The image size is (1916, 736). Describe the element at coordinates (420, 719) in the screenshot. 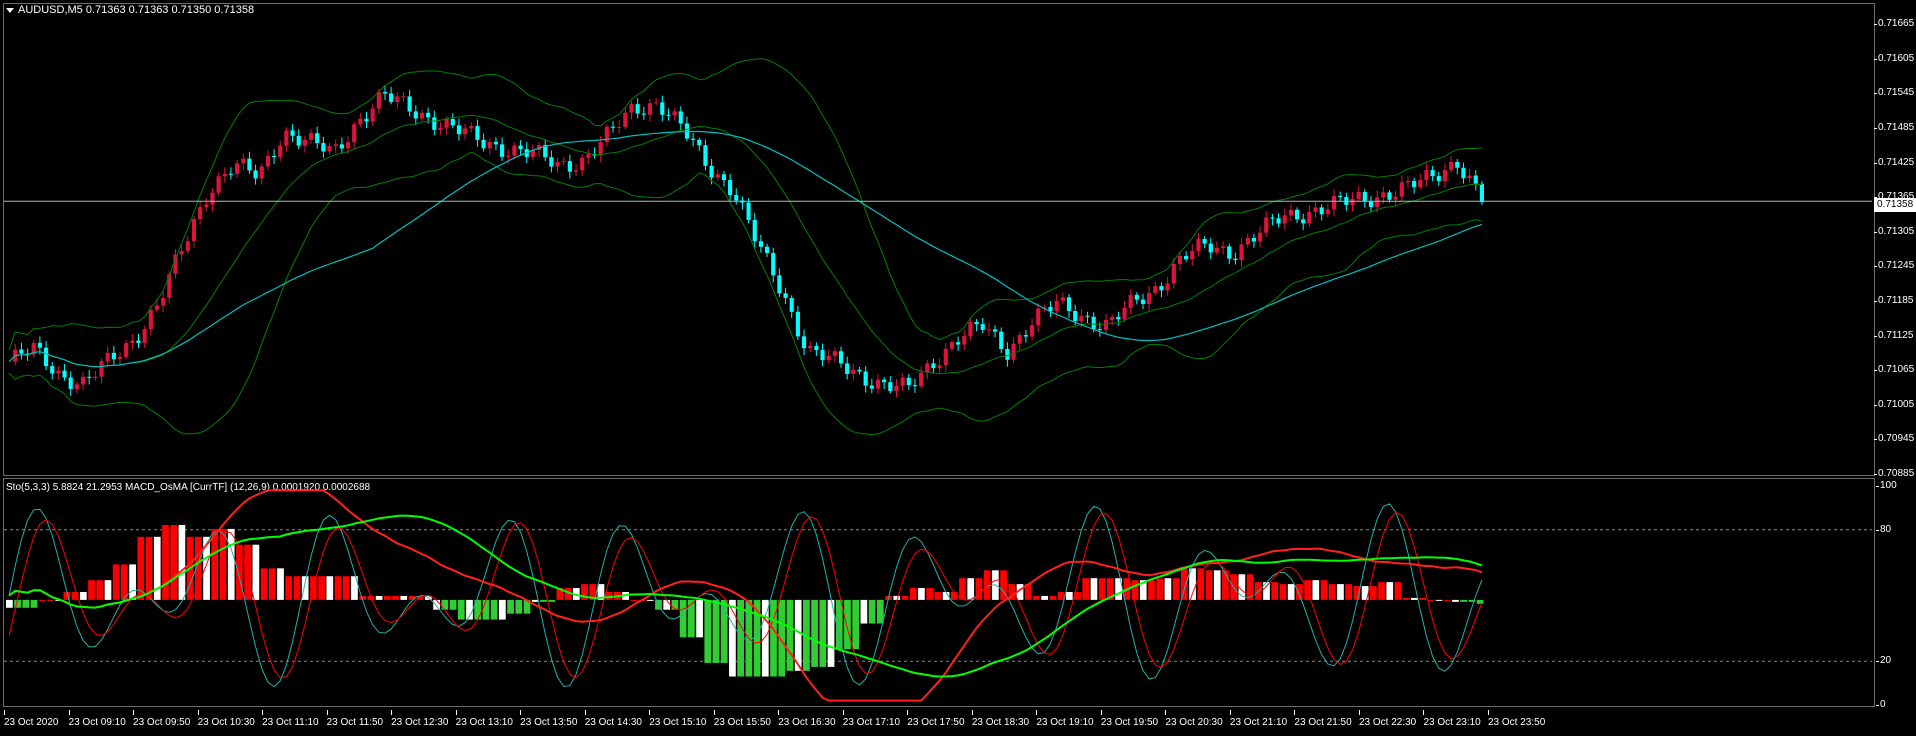

I see `time-tick-label: 23 Oct 12:30` at that location.